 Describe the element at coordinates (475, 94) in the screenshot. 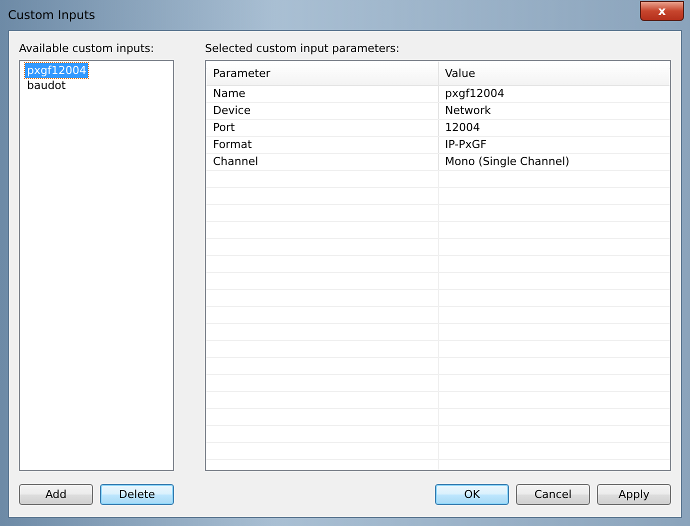

I see `table-cell-text: pxgf12004` at that location.